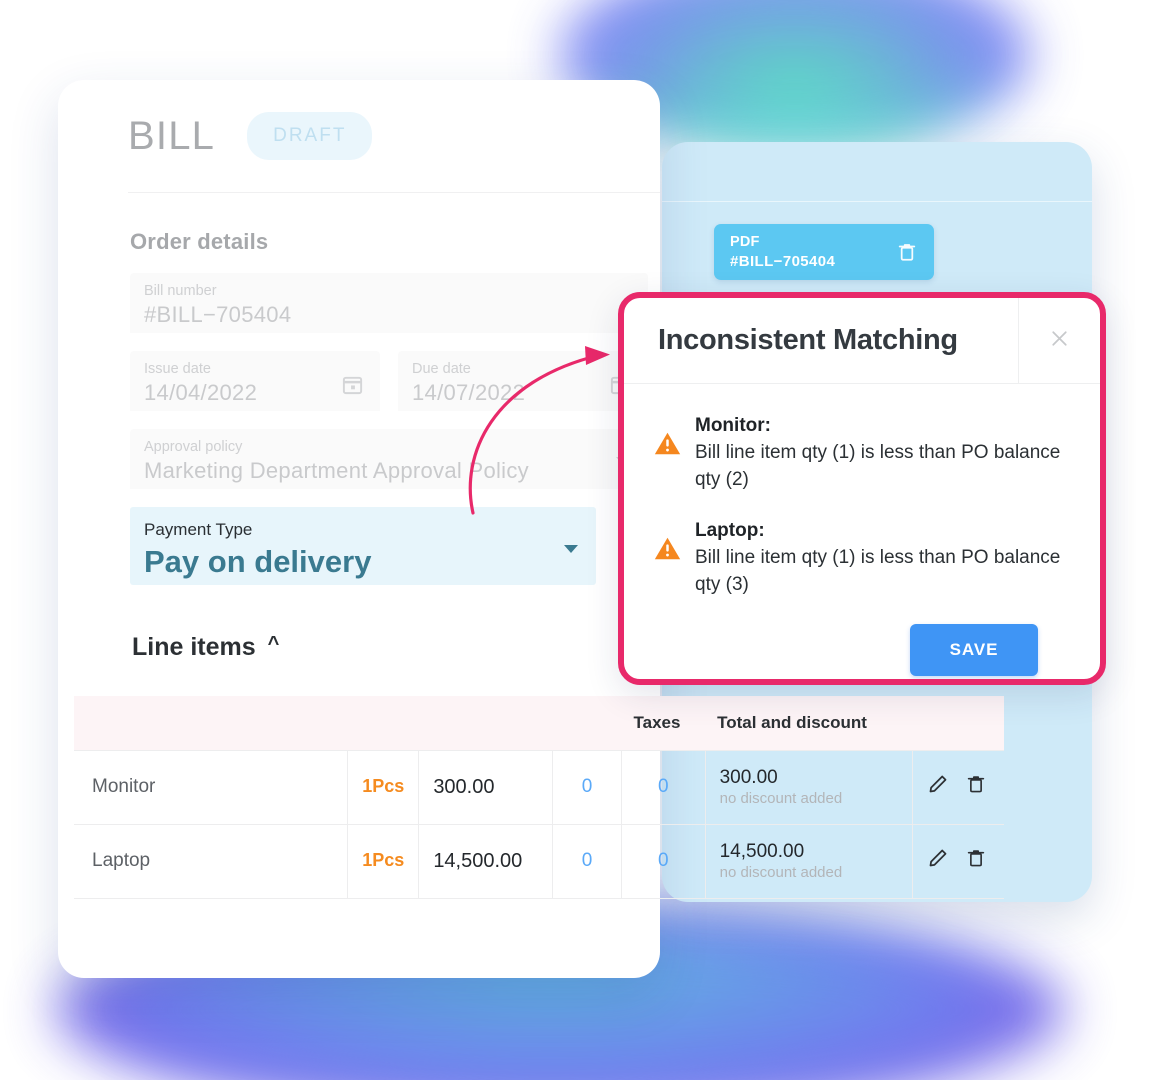  Describe the element at coordinates (808, 723) in the screenshot. I see `col-total: Total and discount` at that location.